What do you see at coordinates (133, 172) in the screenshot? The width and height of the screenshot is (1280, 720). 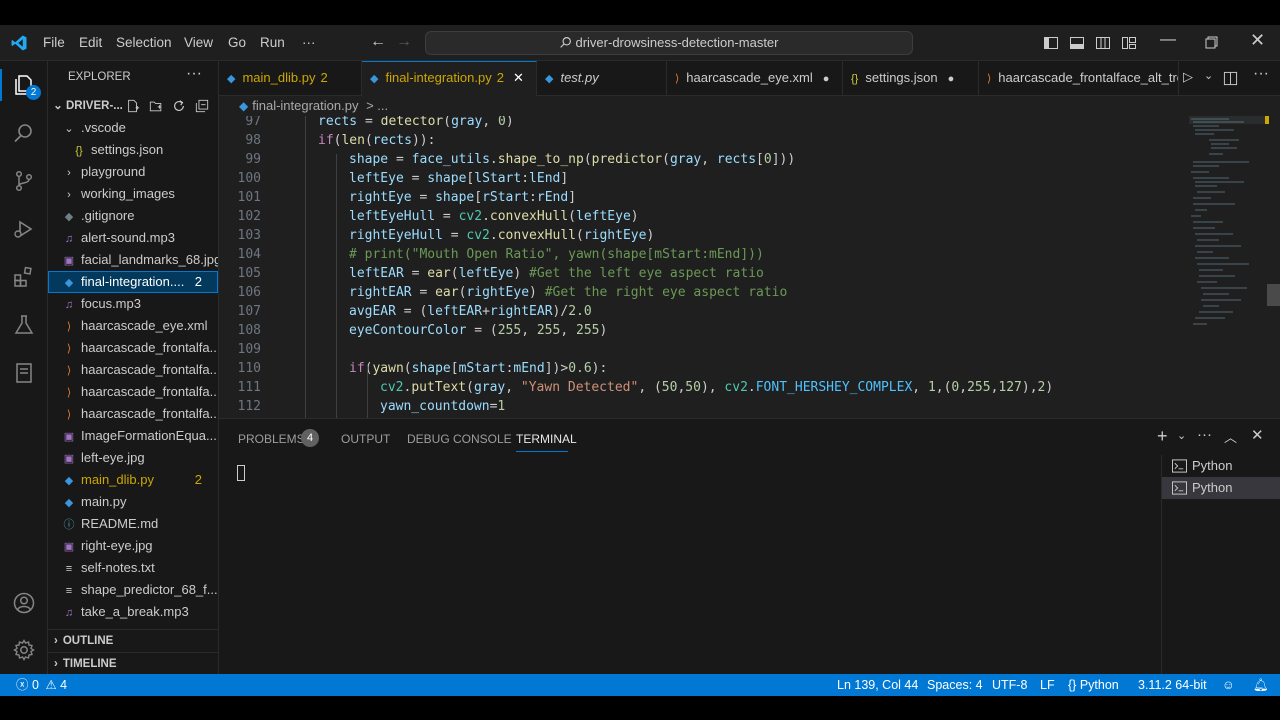 I see `file-tree-item: › playground` at bounding box center [133, 172].